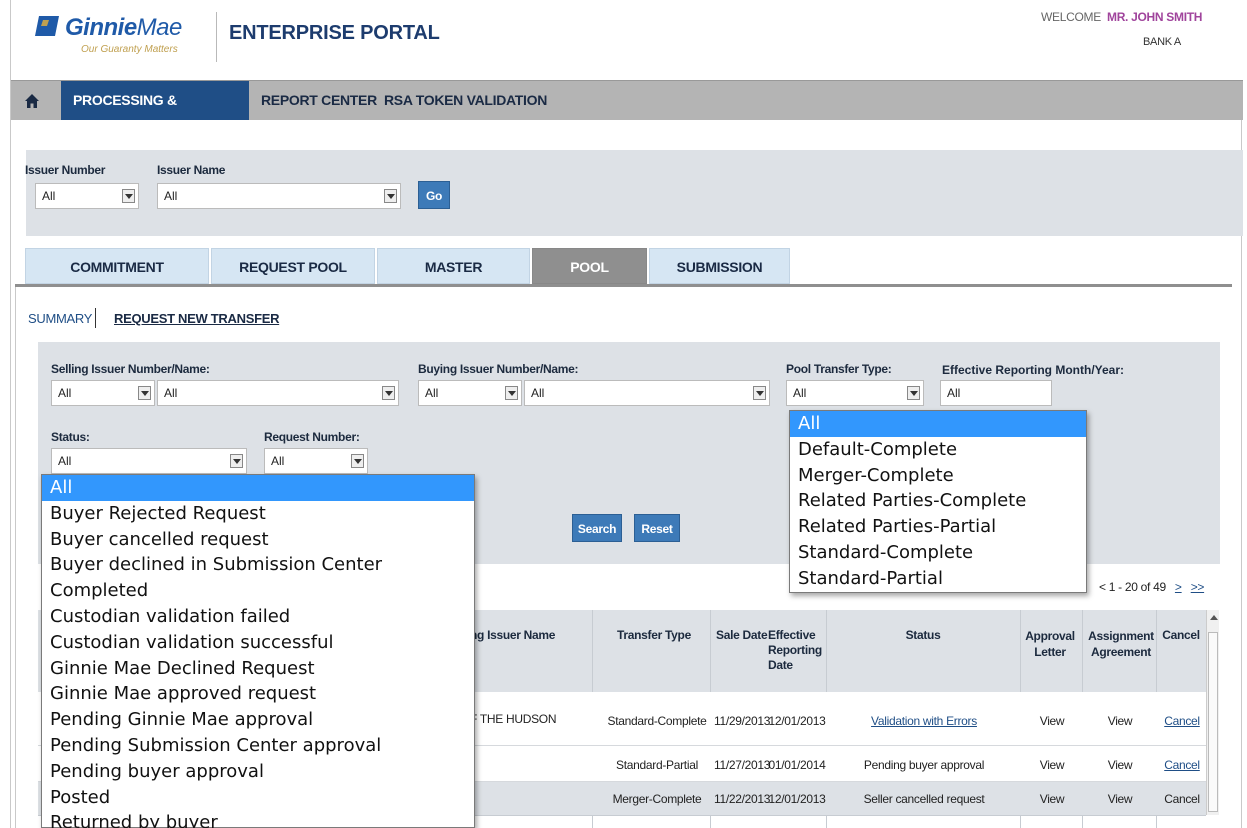  What do you see at coordinates (60, 318) in the screenshot?
I see `subnav-summary: SUMMARY` at bounding box center [60, 318].